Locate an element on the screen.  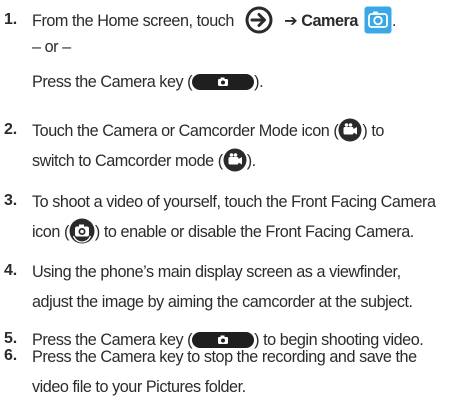
step-number: 4. is located at coordinates (10, 270).